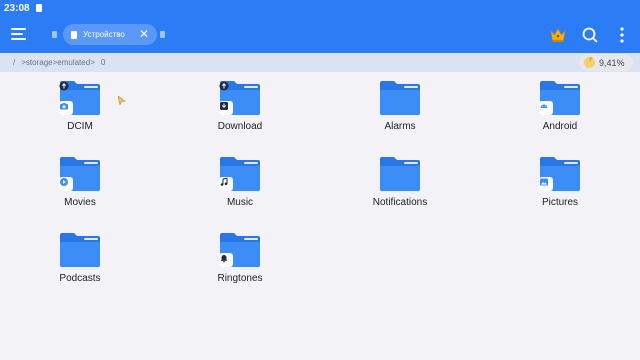  What do you see at coordinates (558, 35) in the screenshot?
I see `crown-icon` at bounding box center [558, 35].